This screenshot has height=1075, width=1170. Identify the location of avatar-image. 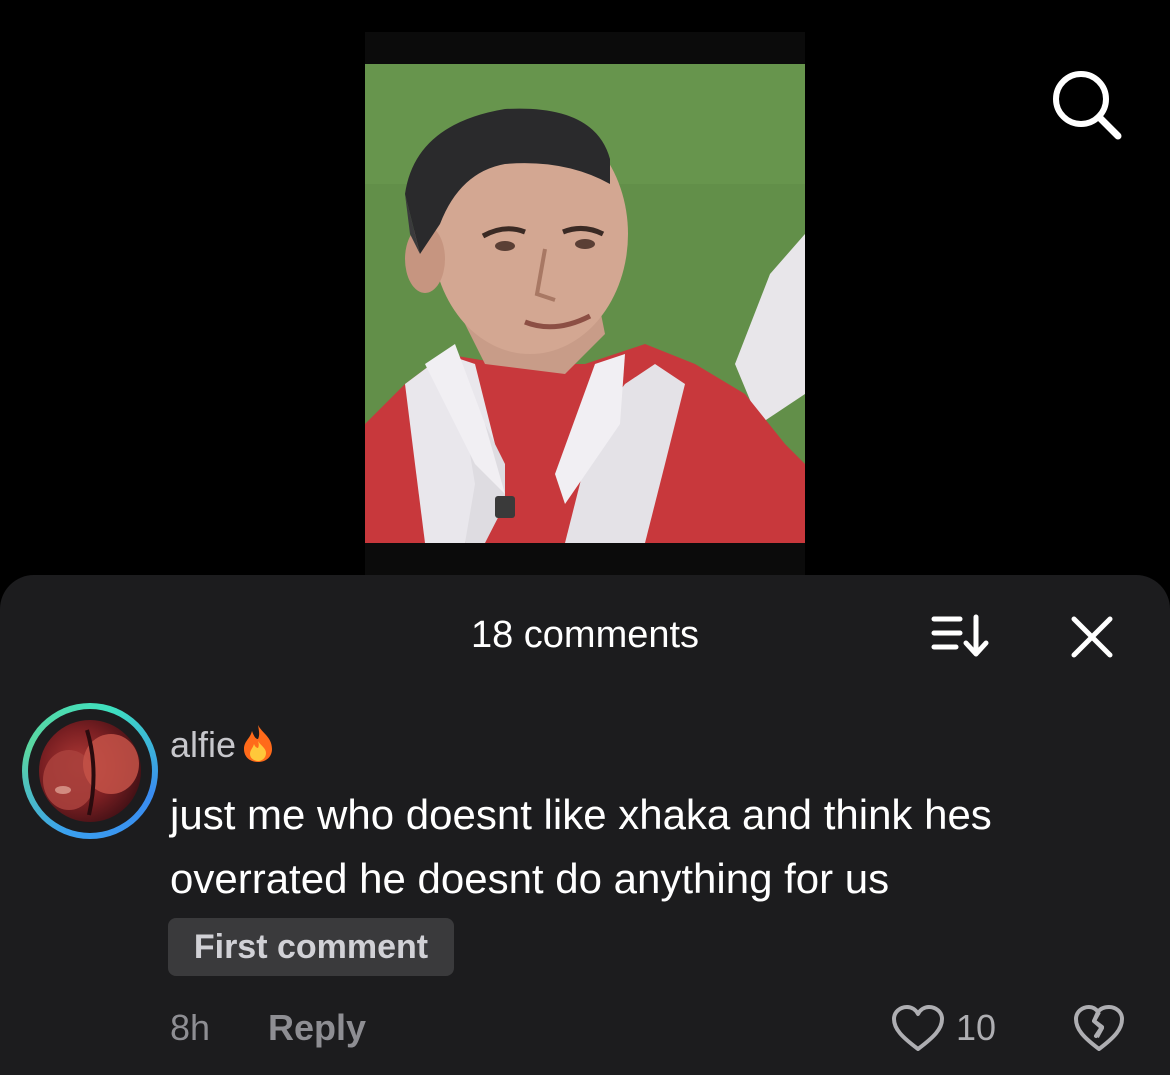
(91, 772).